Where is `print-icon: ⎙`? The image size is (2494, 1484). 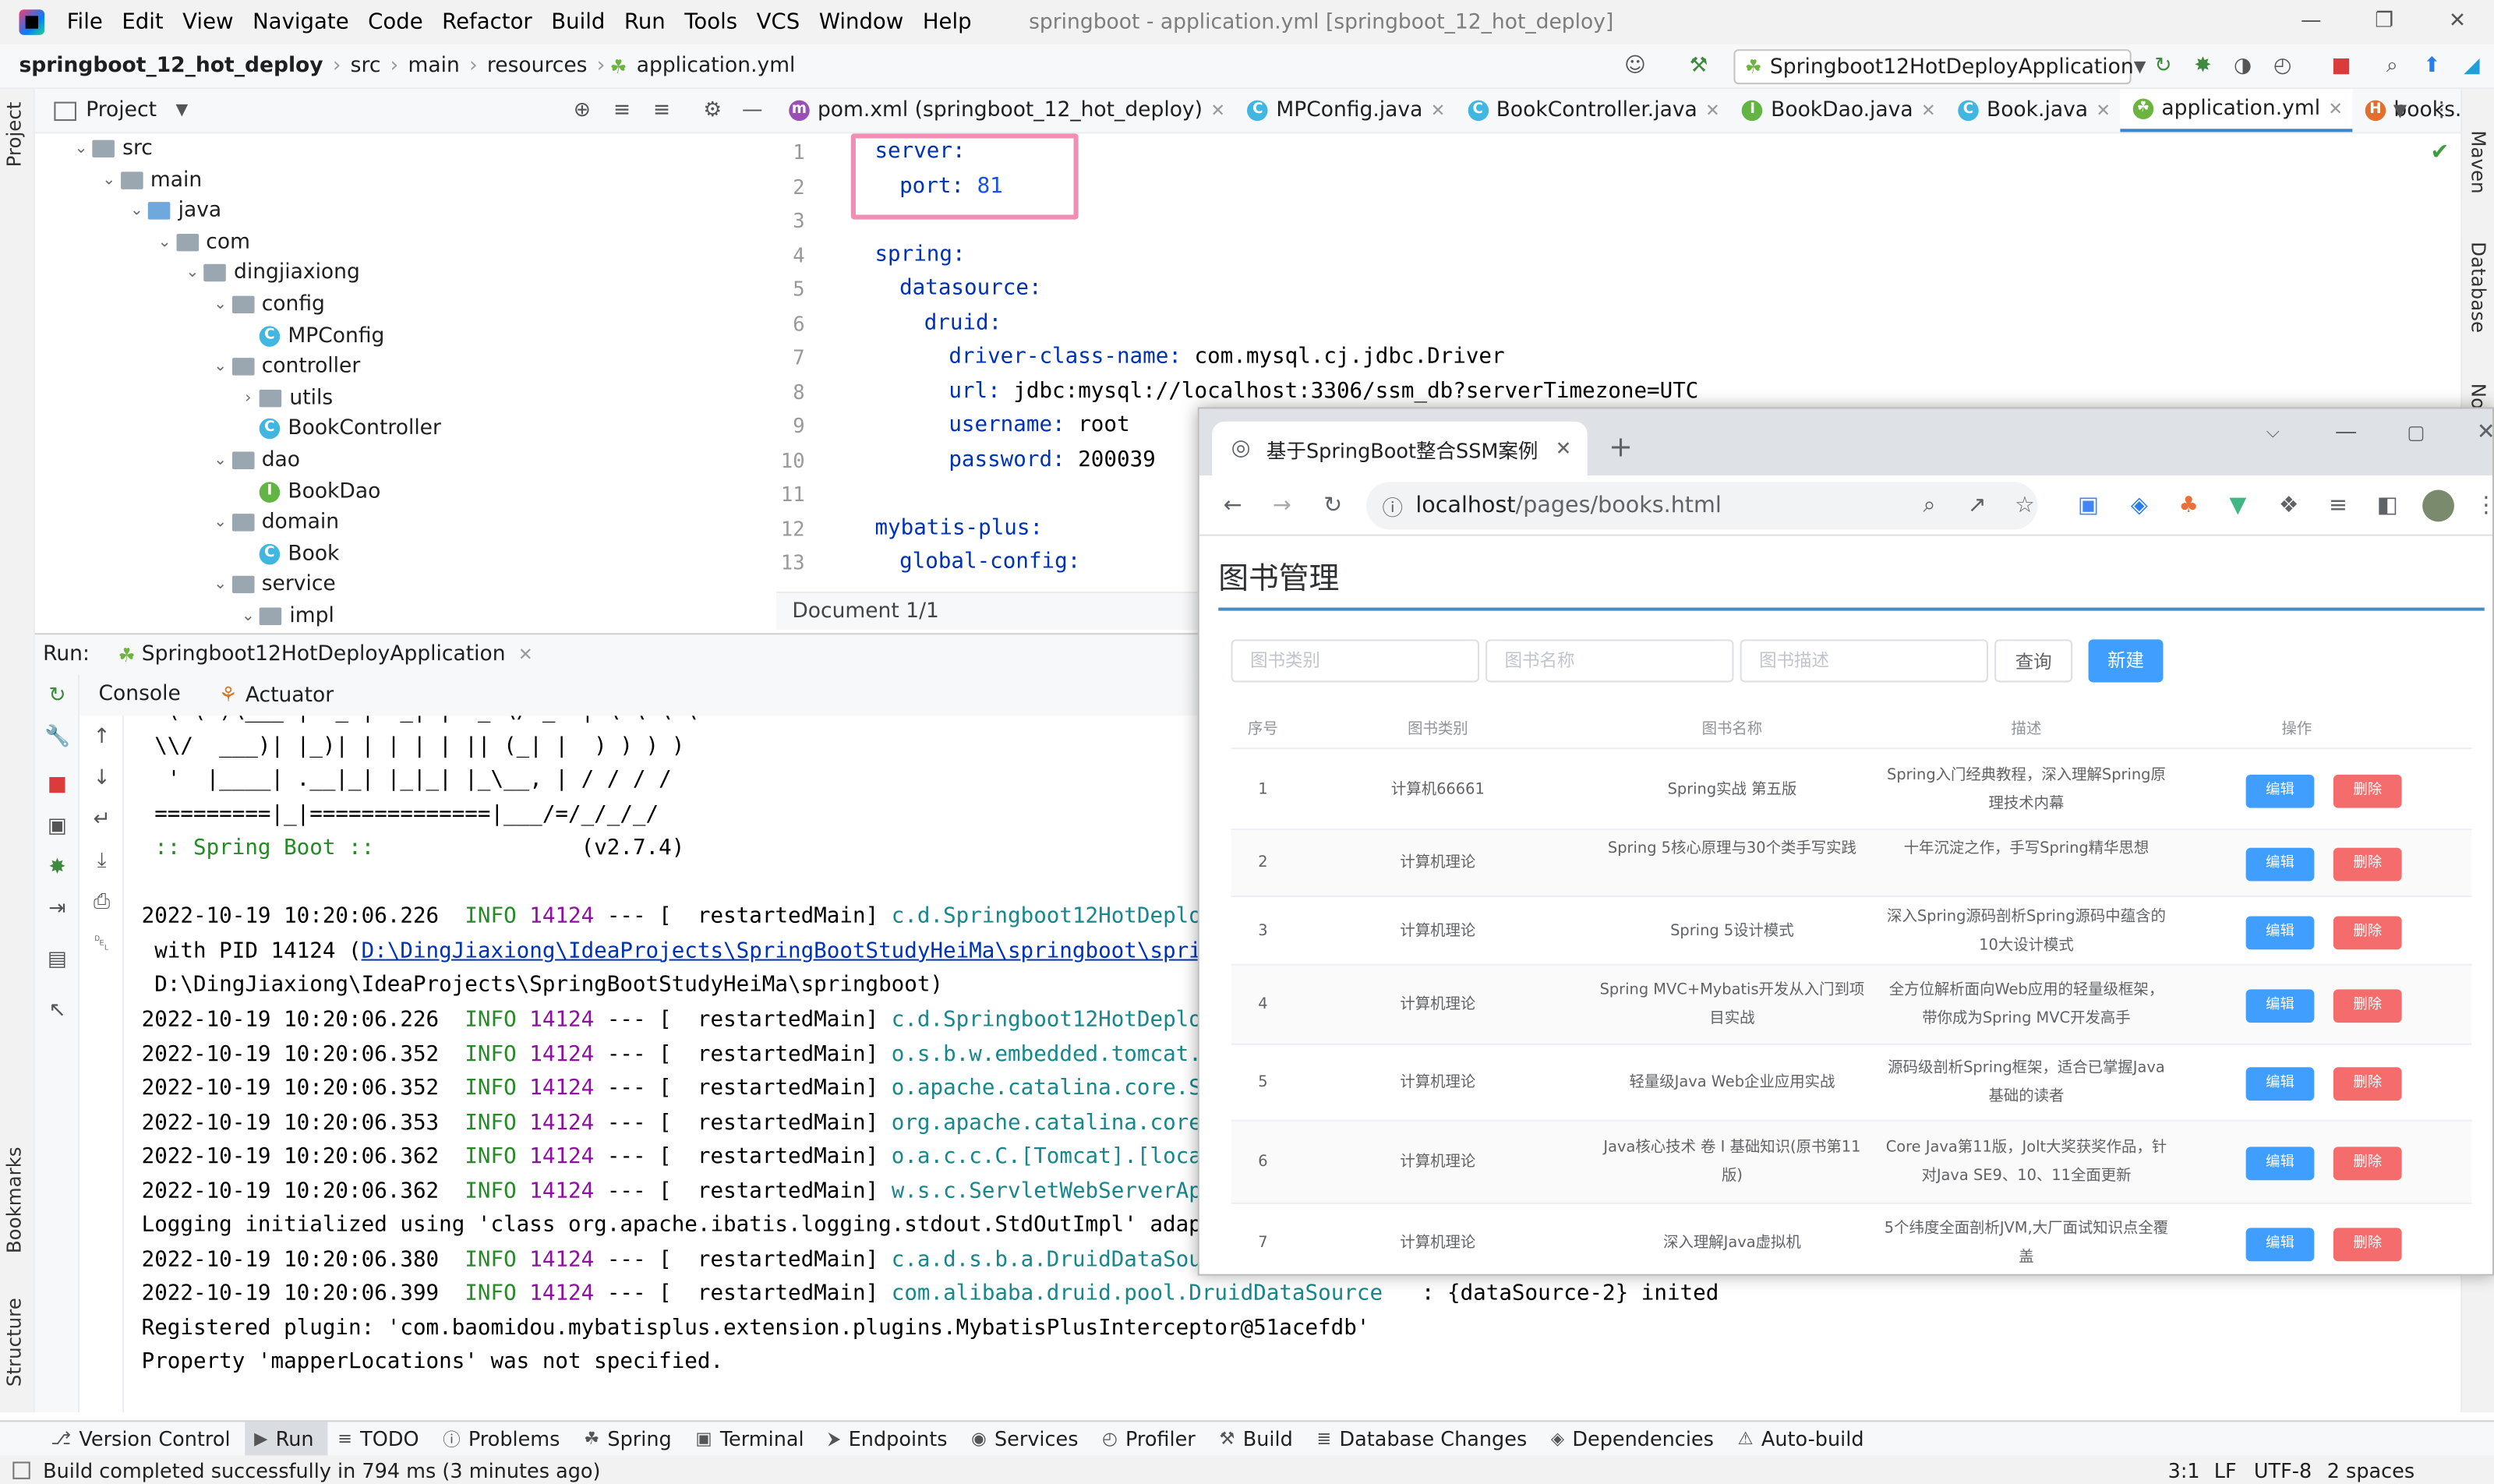
print-icon: ⎙ is located at coordinates (102, 904).